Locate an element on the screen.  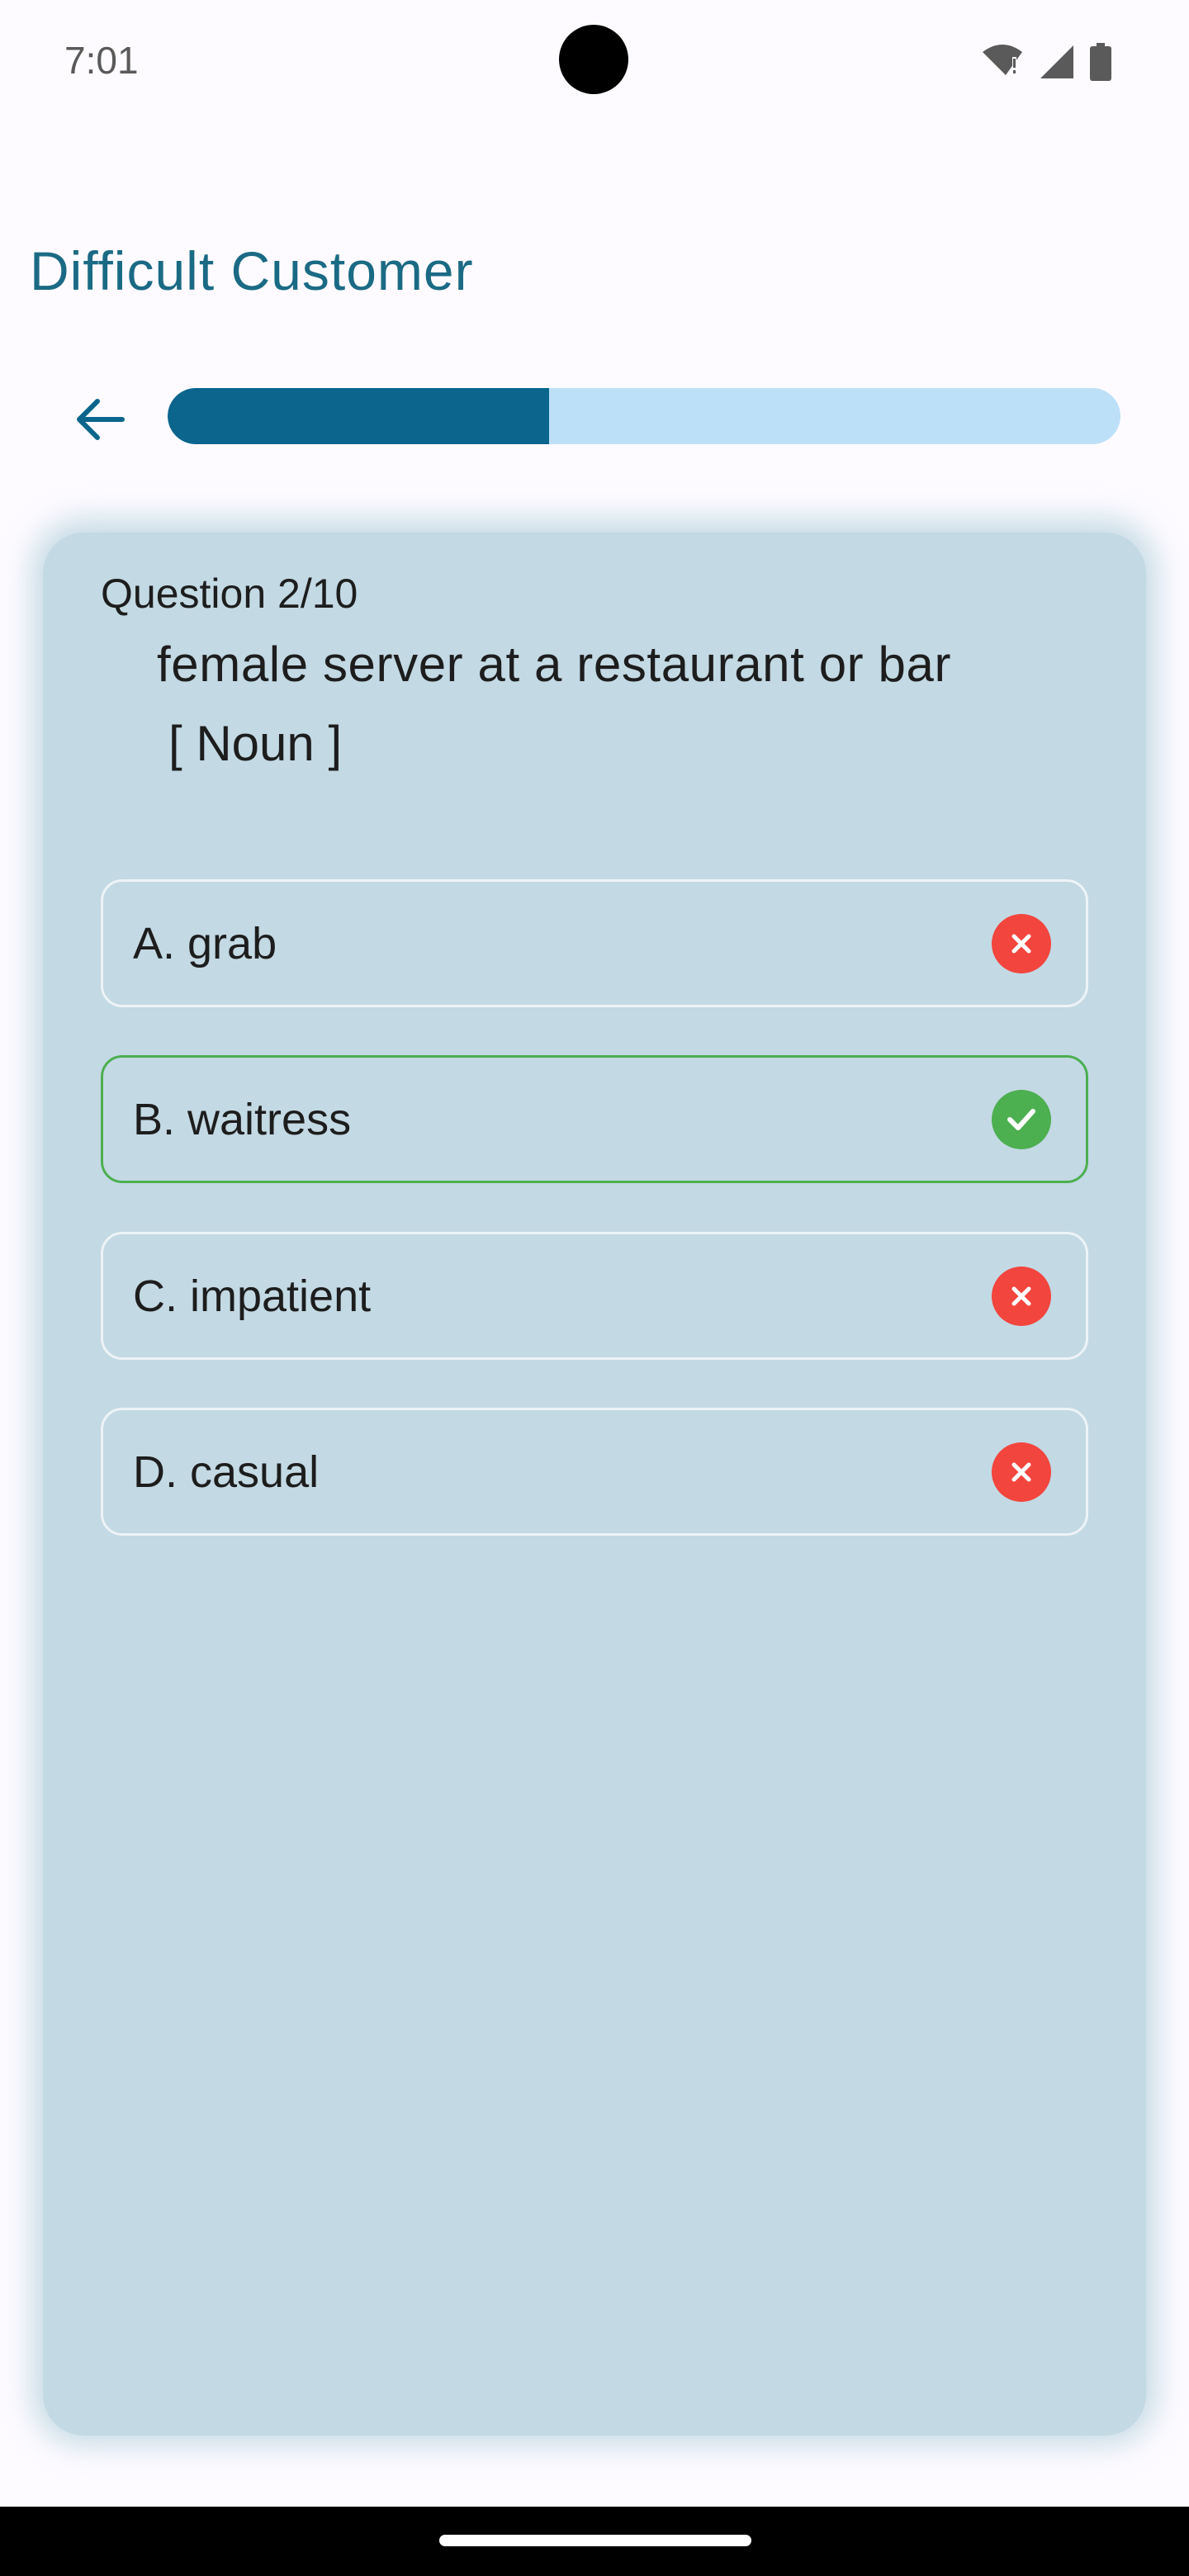
progress-fill is located at coordinates (358, 416).